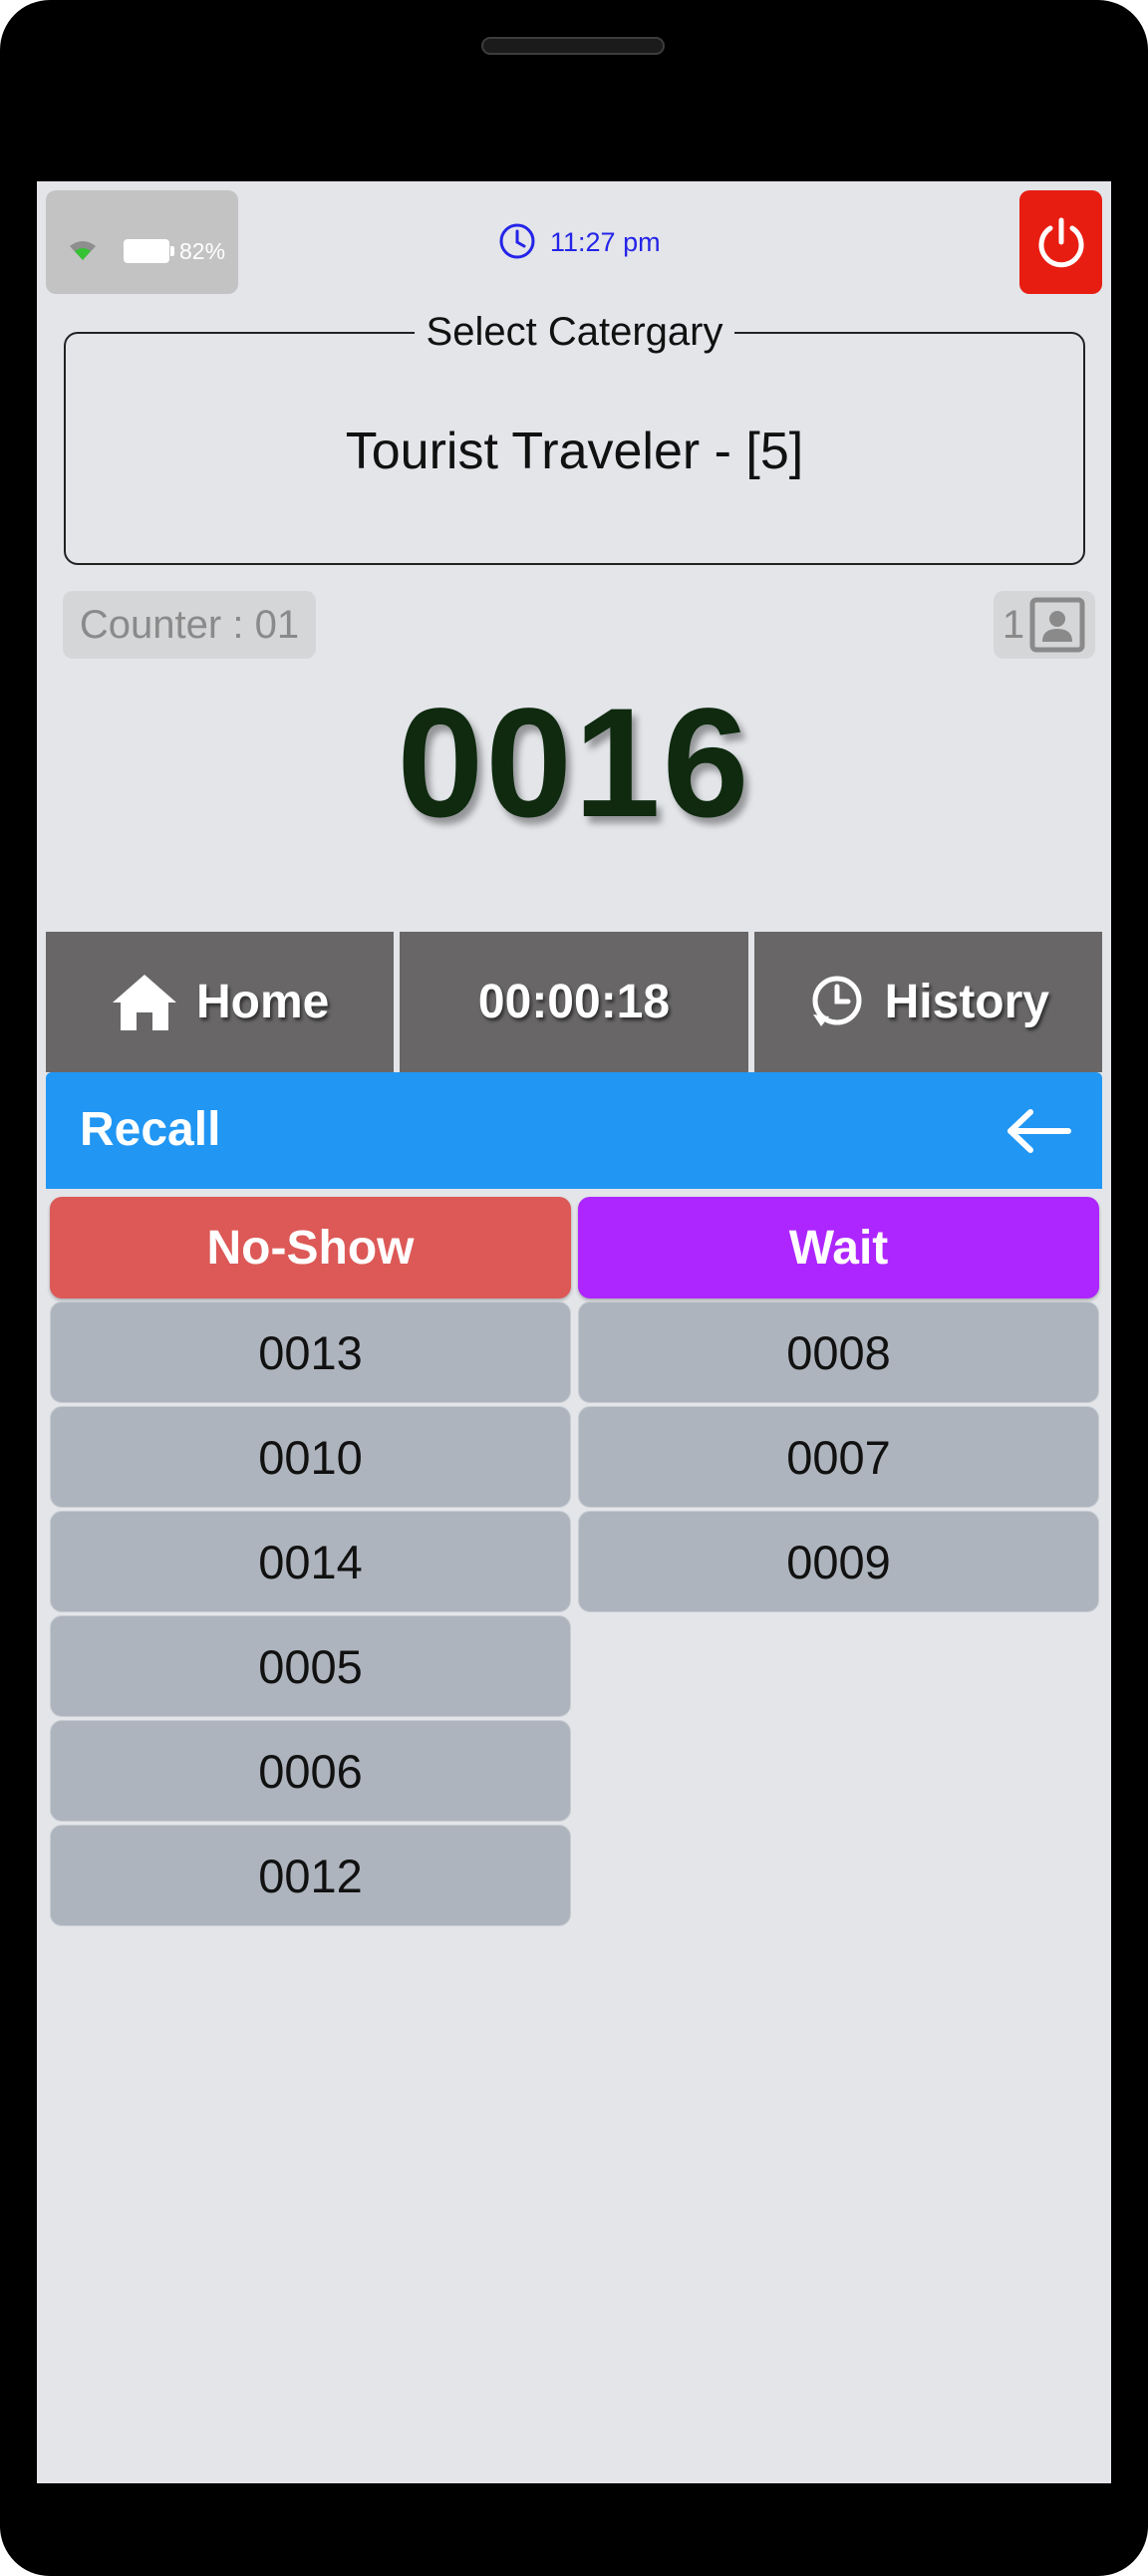 This screenshot has width=1148, height=2576. What do you see at coordinates (310, 1247) in the screenshot?
I see `no-show-header: No-Show` at bounding box center [310, 1247].